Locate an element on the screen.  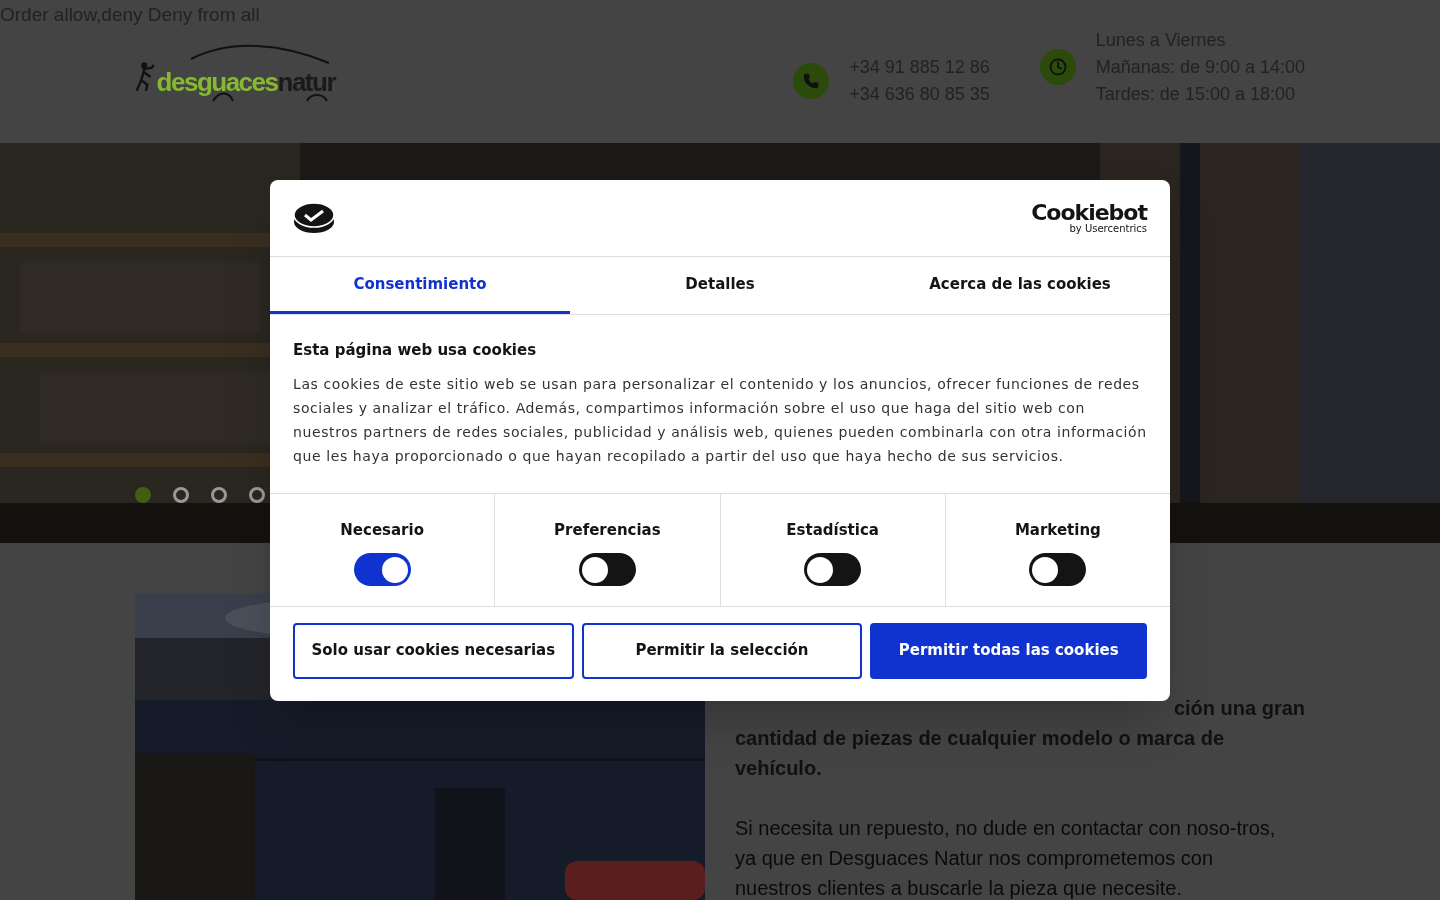
clock-icon is located at coordinates (1057, 67).